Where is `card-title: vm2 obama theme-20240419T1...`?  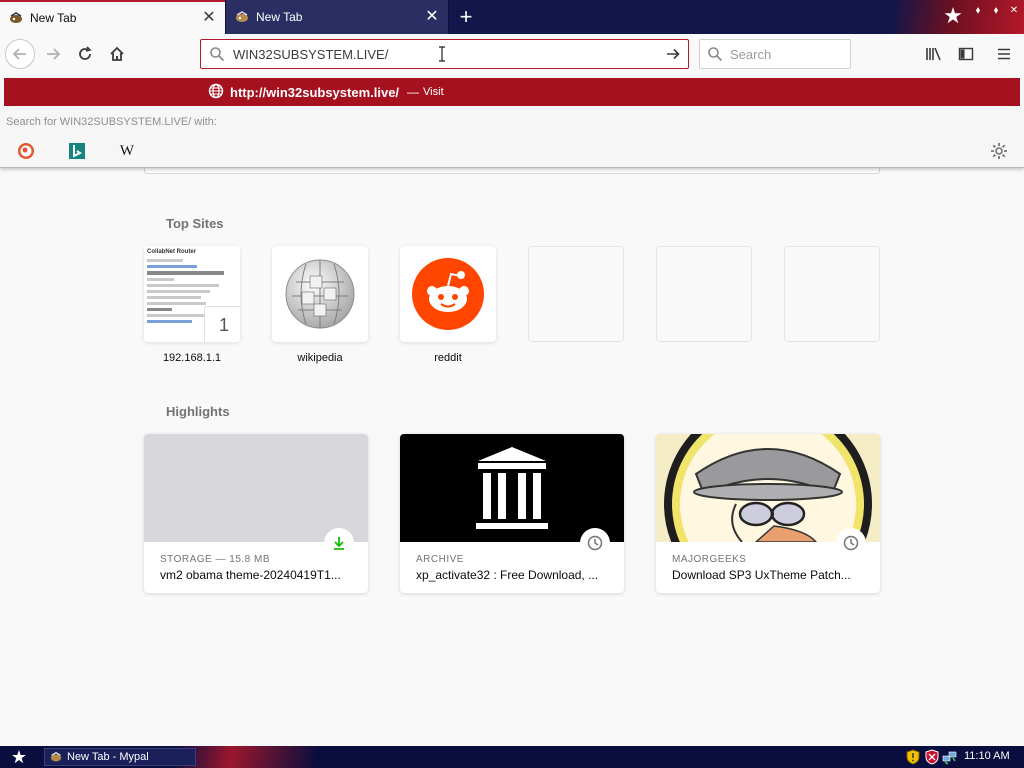
card-title: vm2 obama theme-20240419T1... is located at coordinates (250, 575).